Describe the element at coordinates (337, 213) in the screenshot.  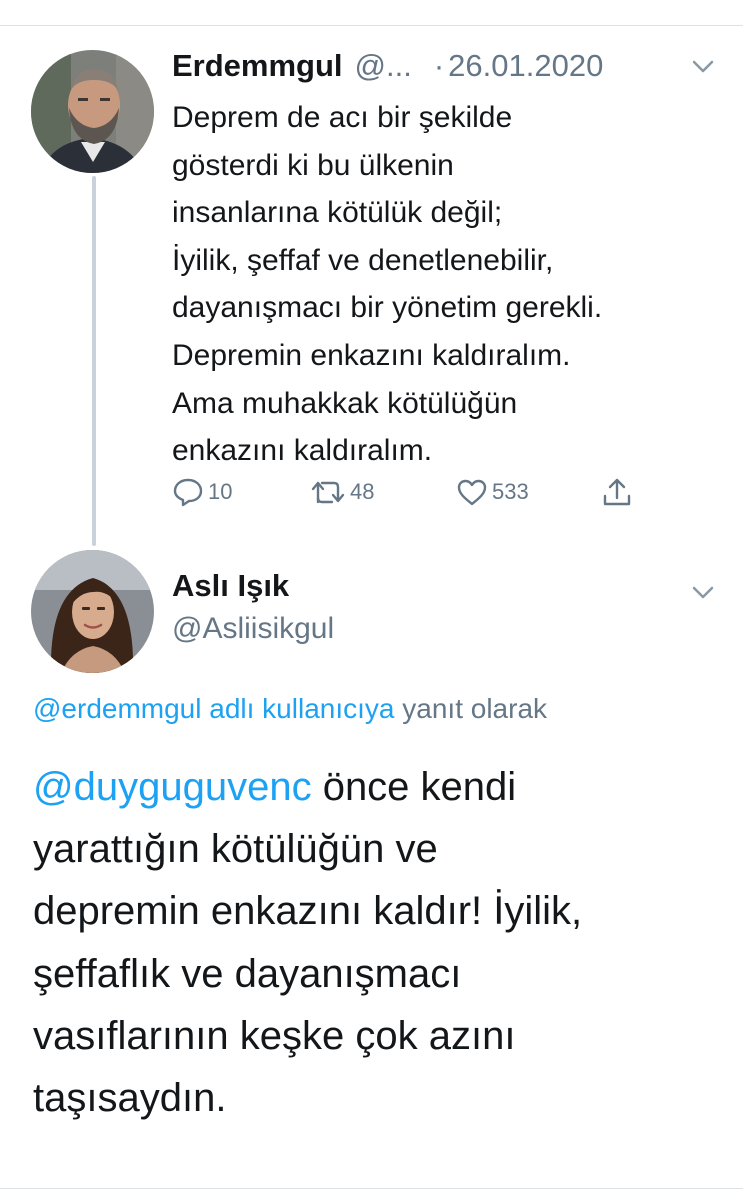
I see `tweet1-text-line: insanlarına kötülük değil;` at that location.